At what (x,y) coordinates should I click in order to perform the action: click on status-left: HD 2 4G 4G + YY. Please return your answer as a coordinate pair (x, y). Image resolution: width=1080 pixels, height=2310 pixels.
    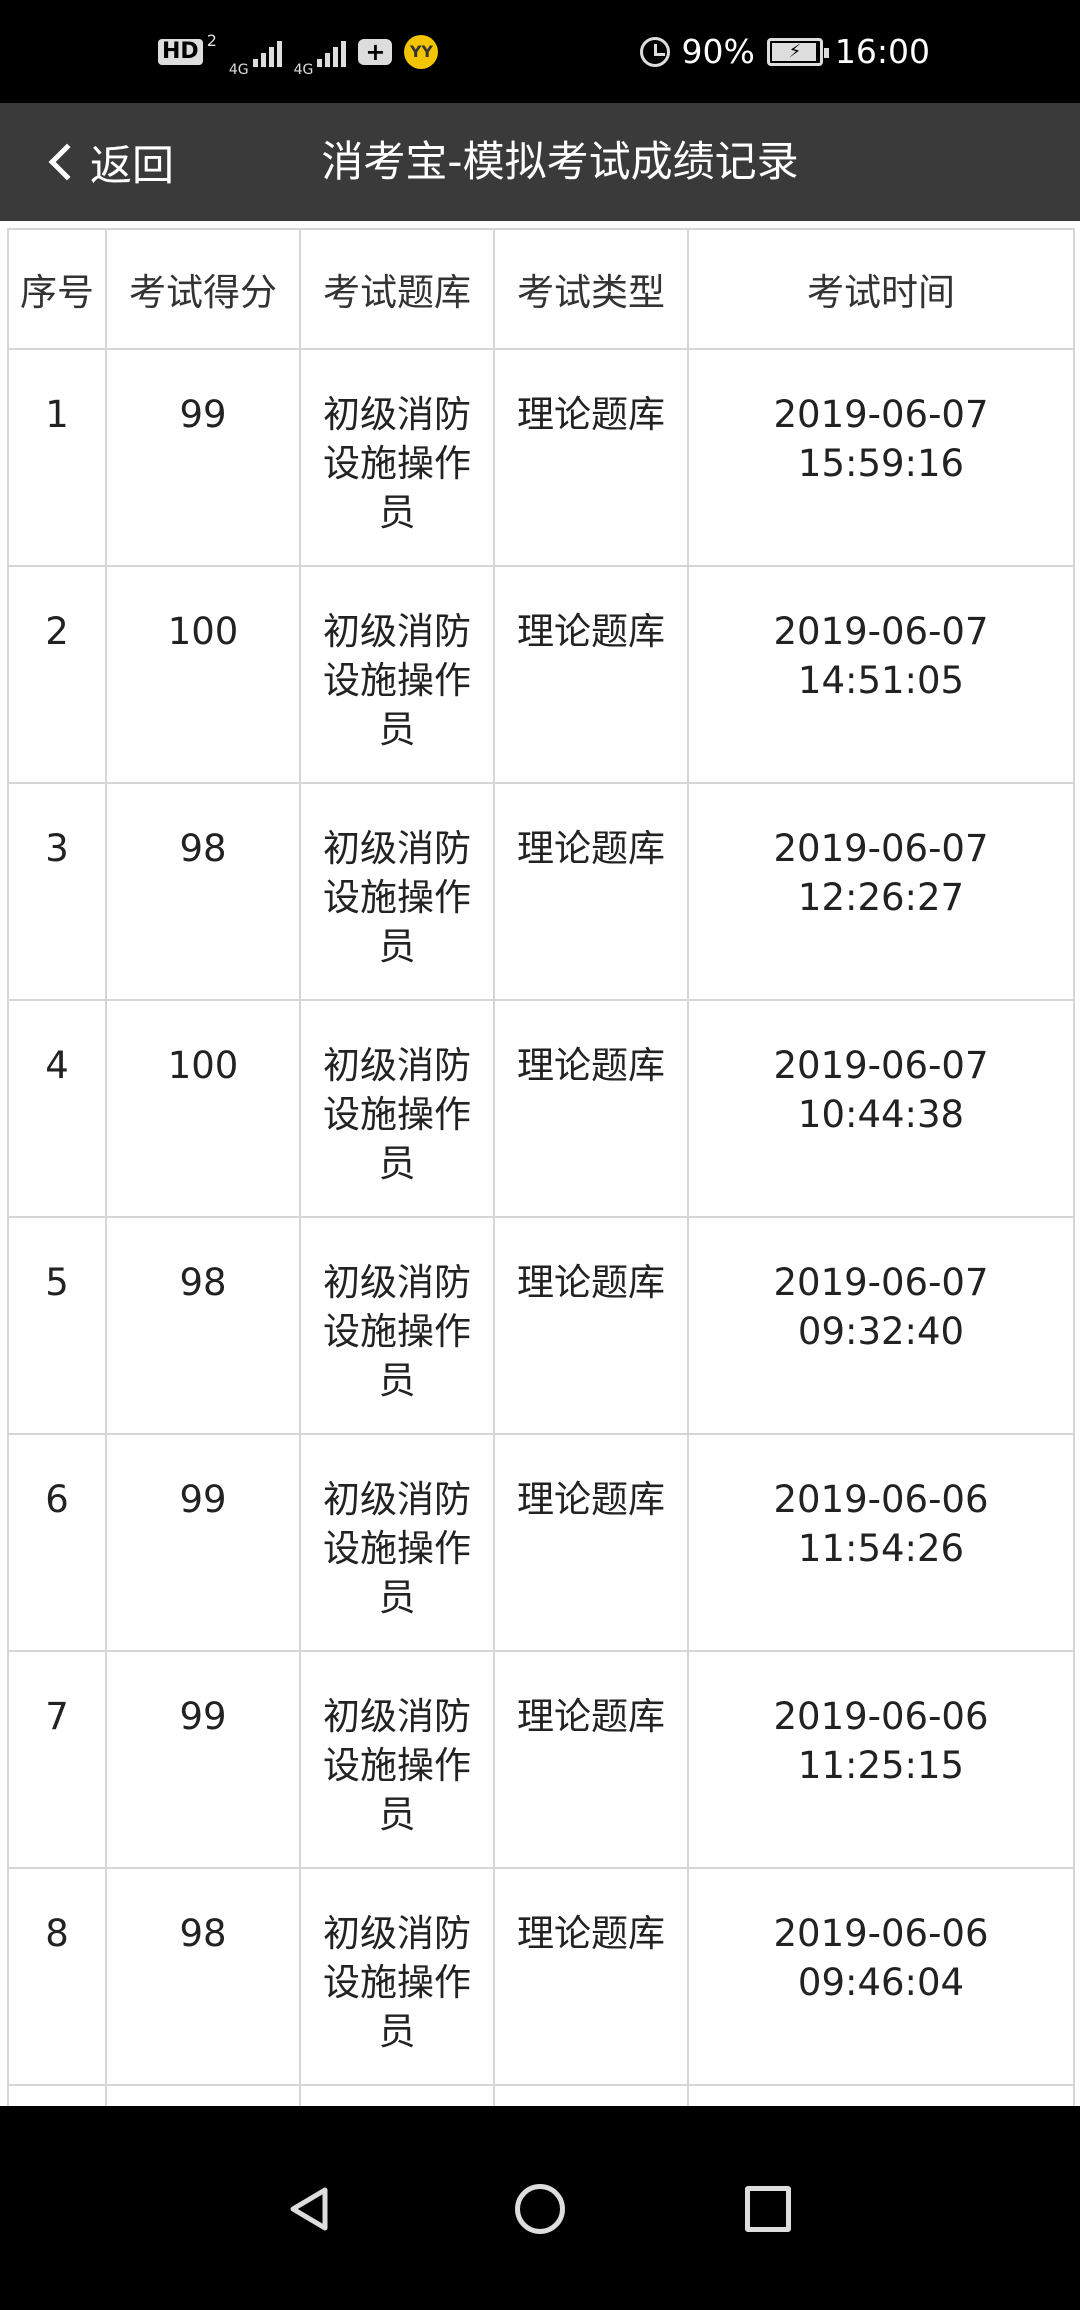
    Looking at the image, I should click on (298, 52).